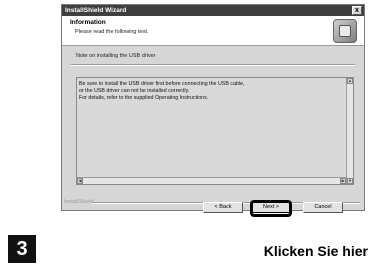  Describe the element at coordinates (211, 180) in the screenshot. I see `horizontal-scrollbar: ◀ ▶` at that location.